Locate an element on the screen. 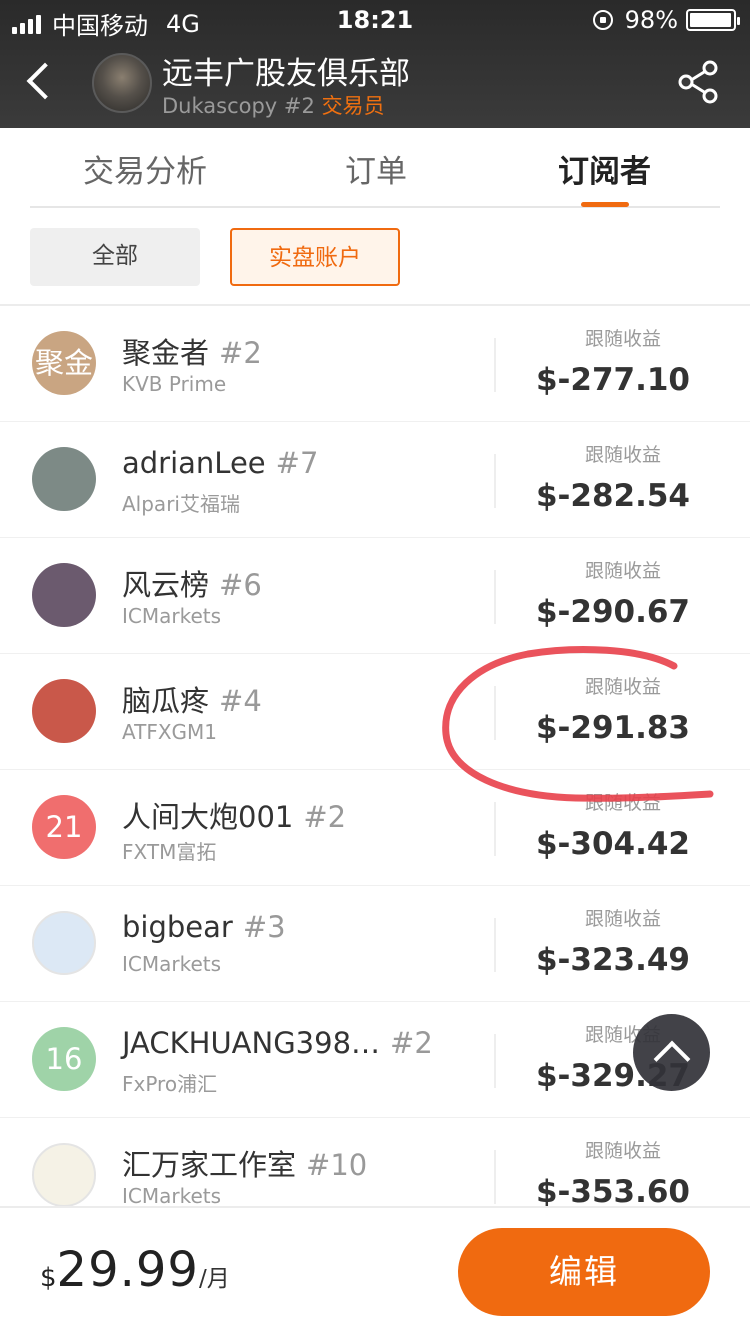 The height and width of the screenshot is (1334, 750). subscriber-name-line: 脑瓜疼 #4 is located at coordinates (192, 699).